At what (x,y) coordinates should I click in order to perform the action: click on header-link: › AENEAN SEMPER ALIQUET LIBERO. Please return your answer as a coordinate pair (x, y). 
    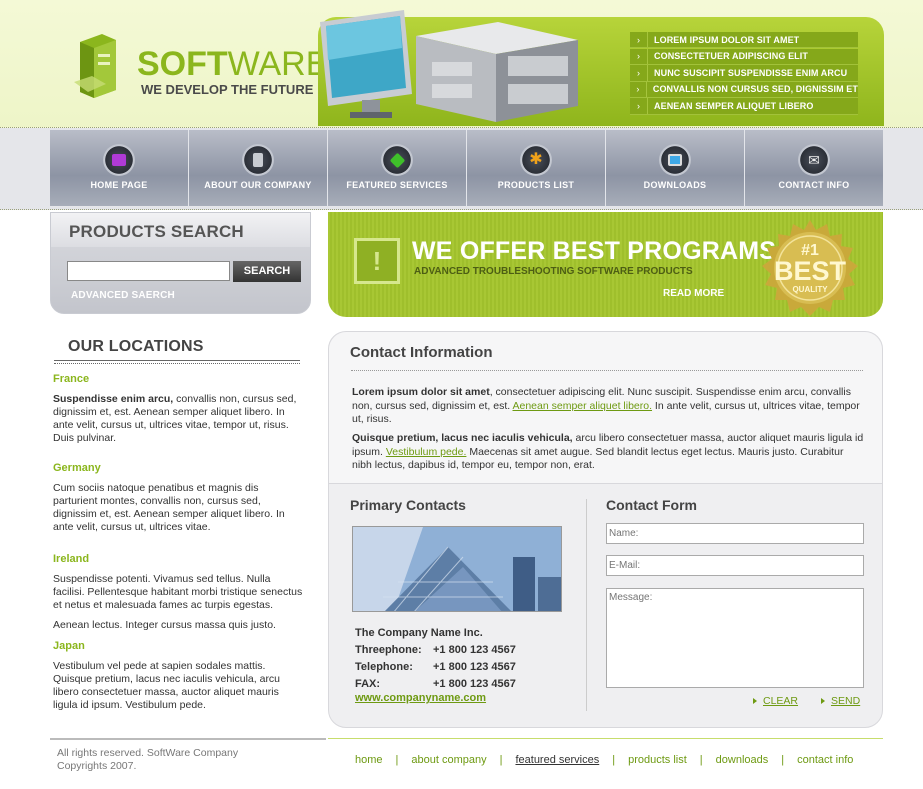
    Looking at the image, I should click on (744, 106).